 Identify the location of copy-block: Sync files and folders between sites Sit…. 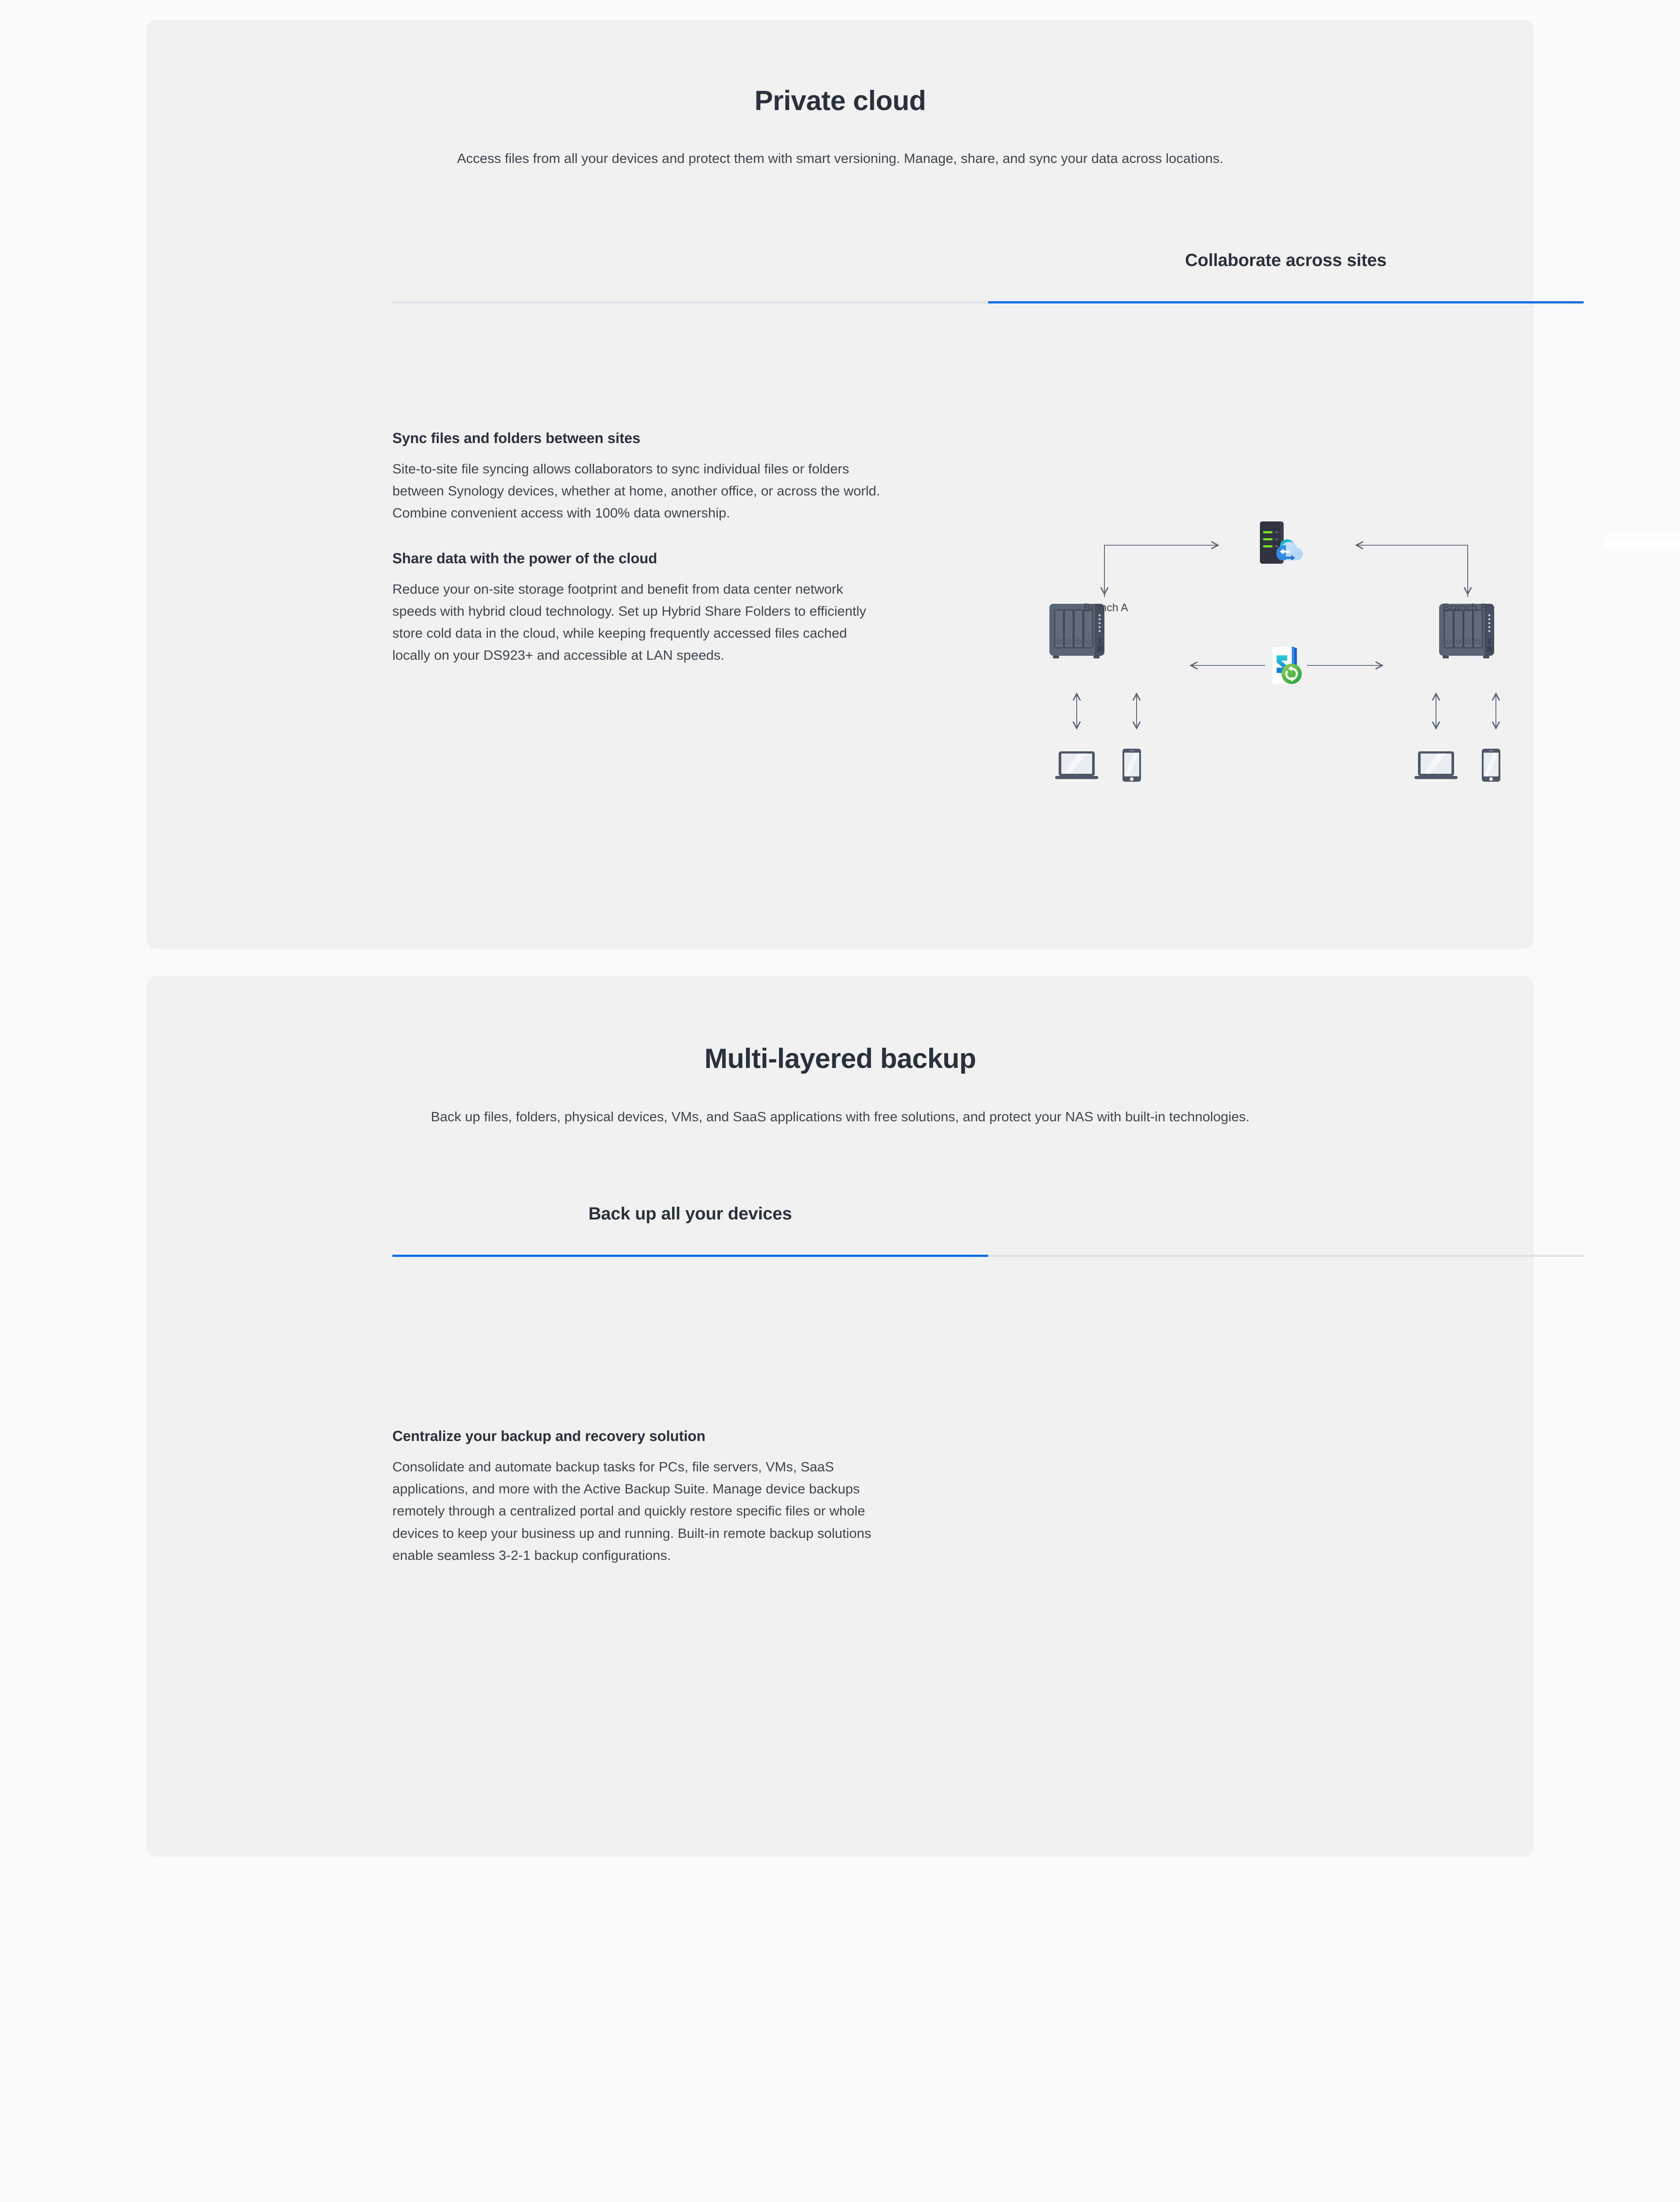
(639, 478).